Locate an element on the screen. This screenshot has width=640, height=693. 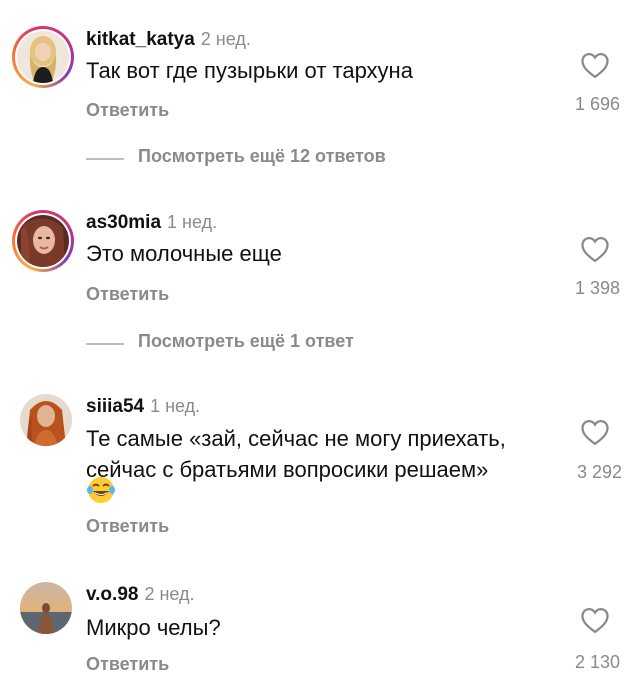
comment-text: Так вот где пузырьки от тархуна is located at coordinates (249, 70).